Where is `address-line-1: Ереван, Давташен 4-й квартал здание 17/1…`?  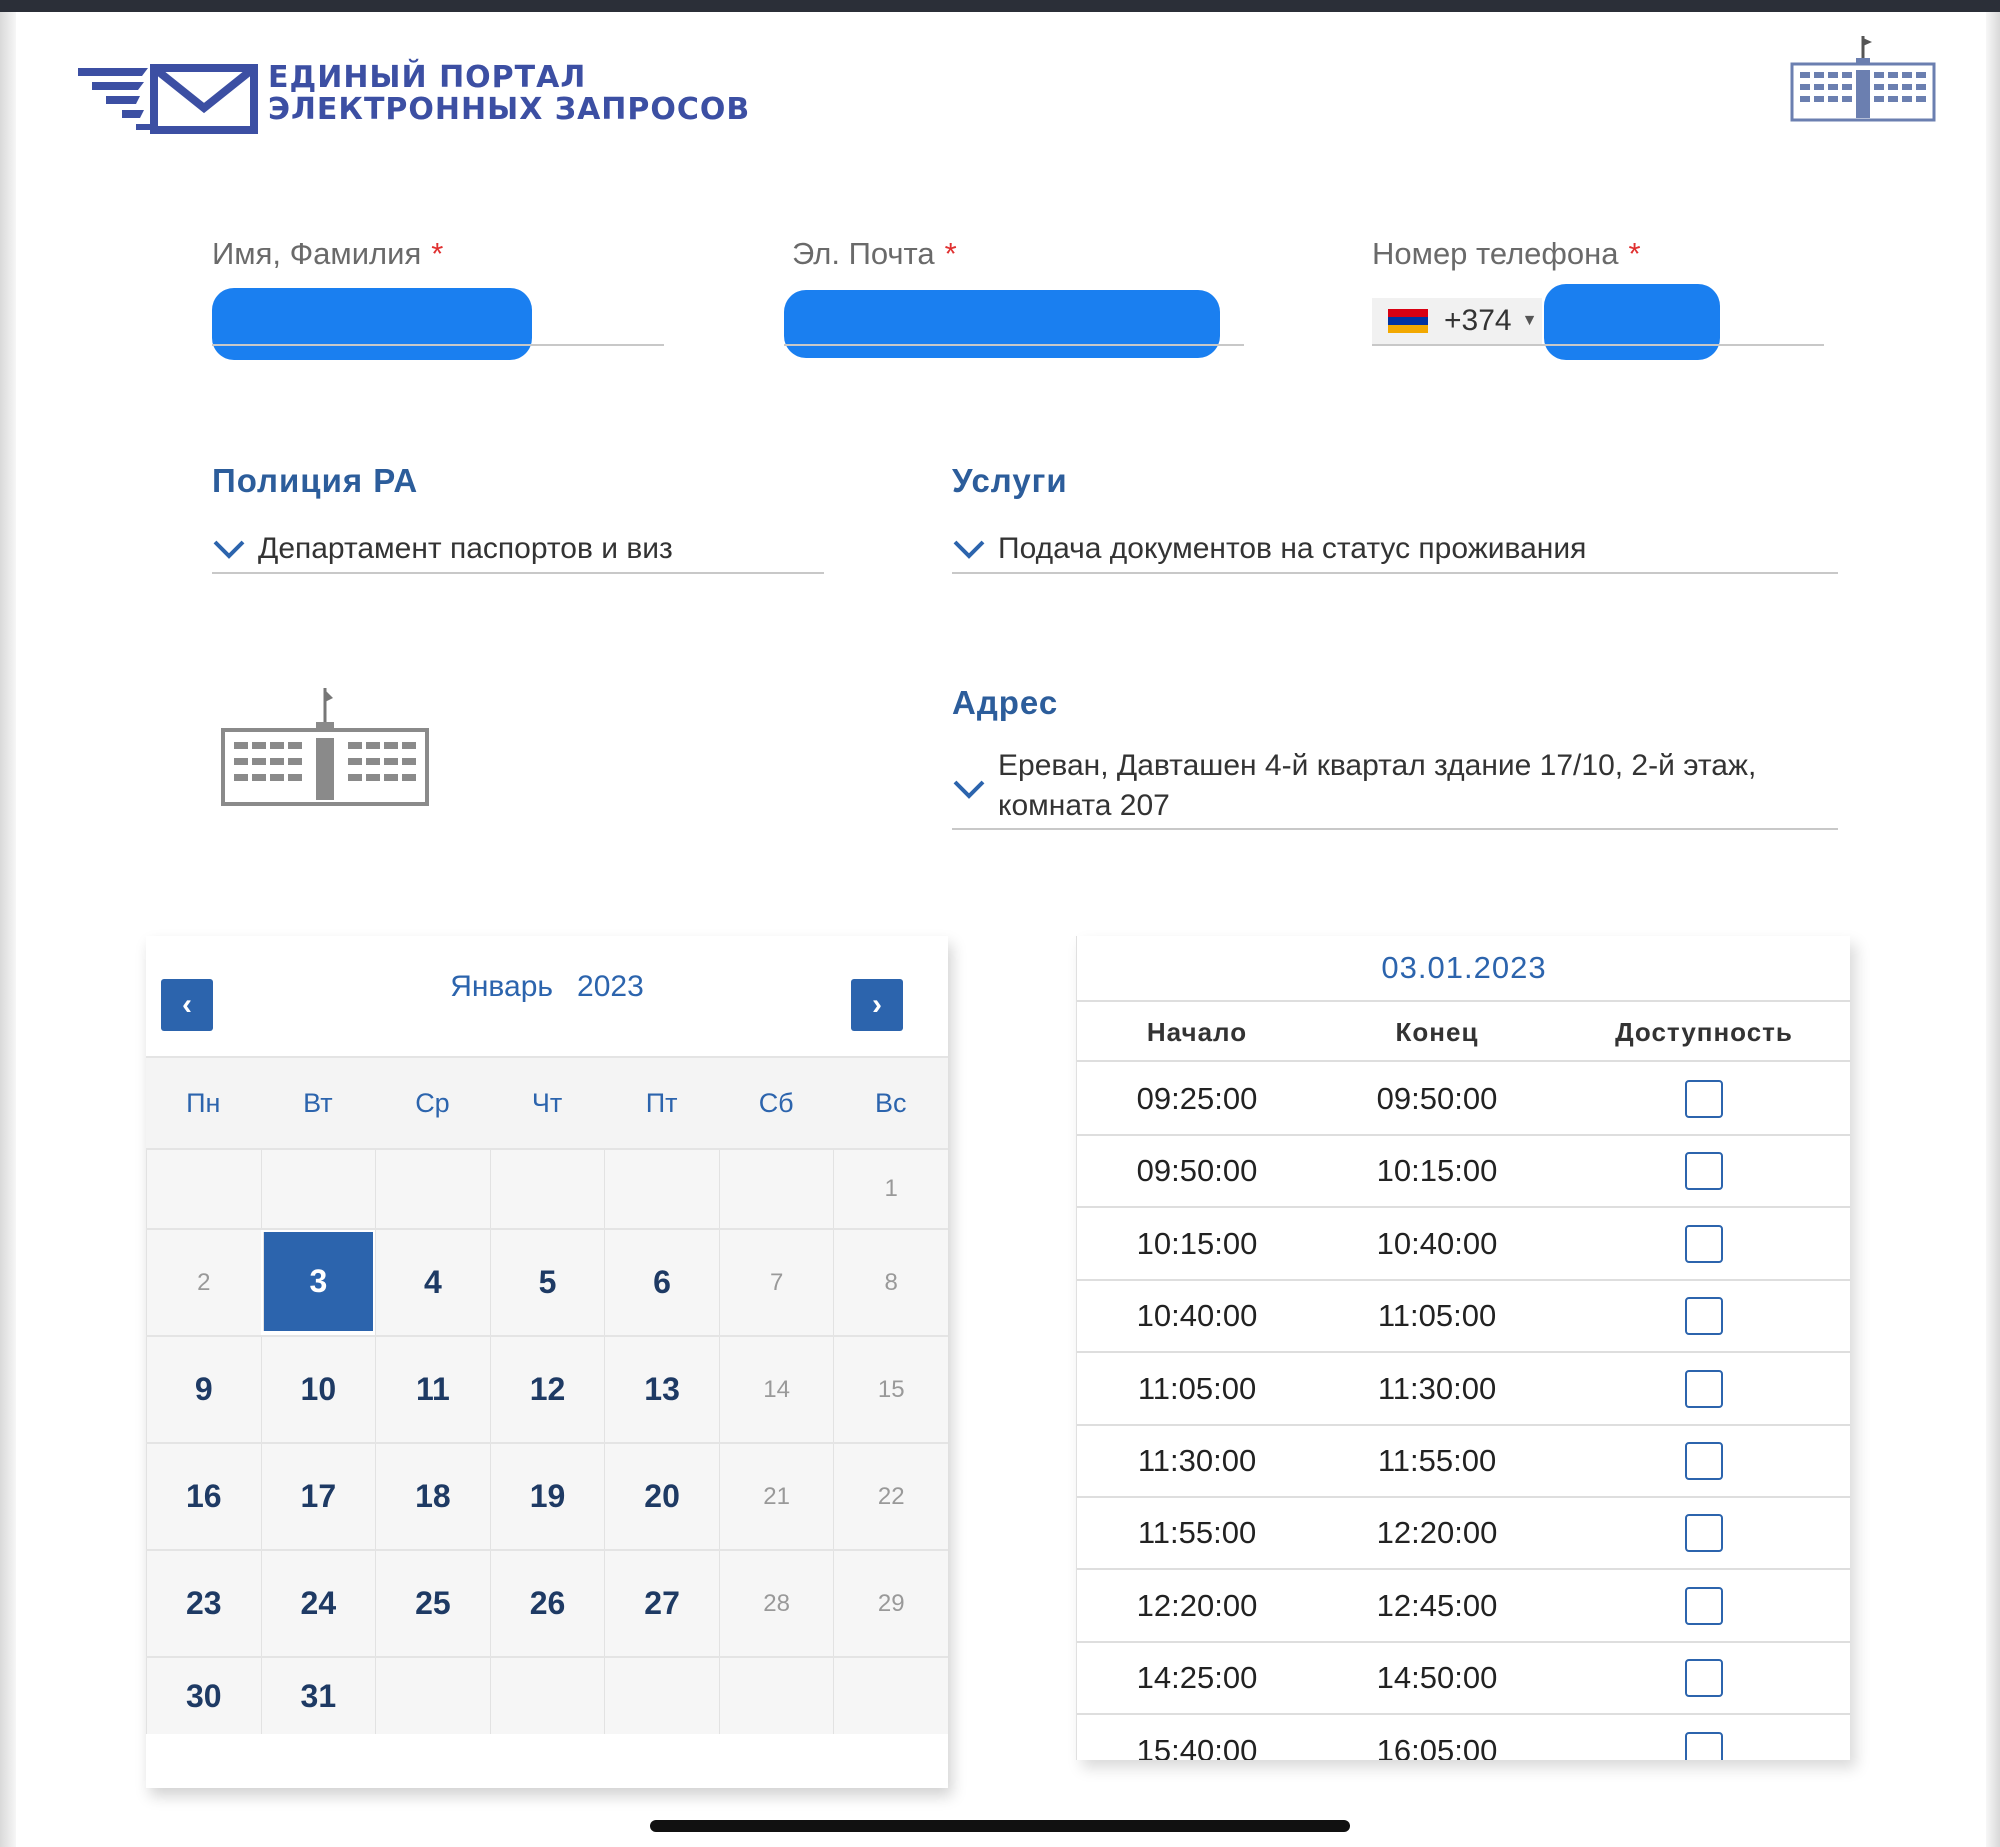 address-line-1: Ереван, Давташен 4-й квартал здание 17/1… is located at coordinates (1377, 765).